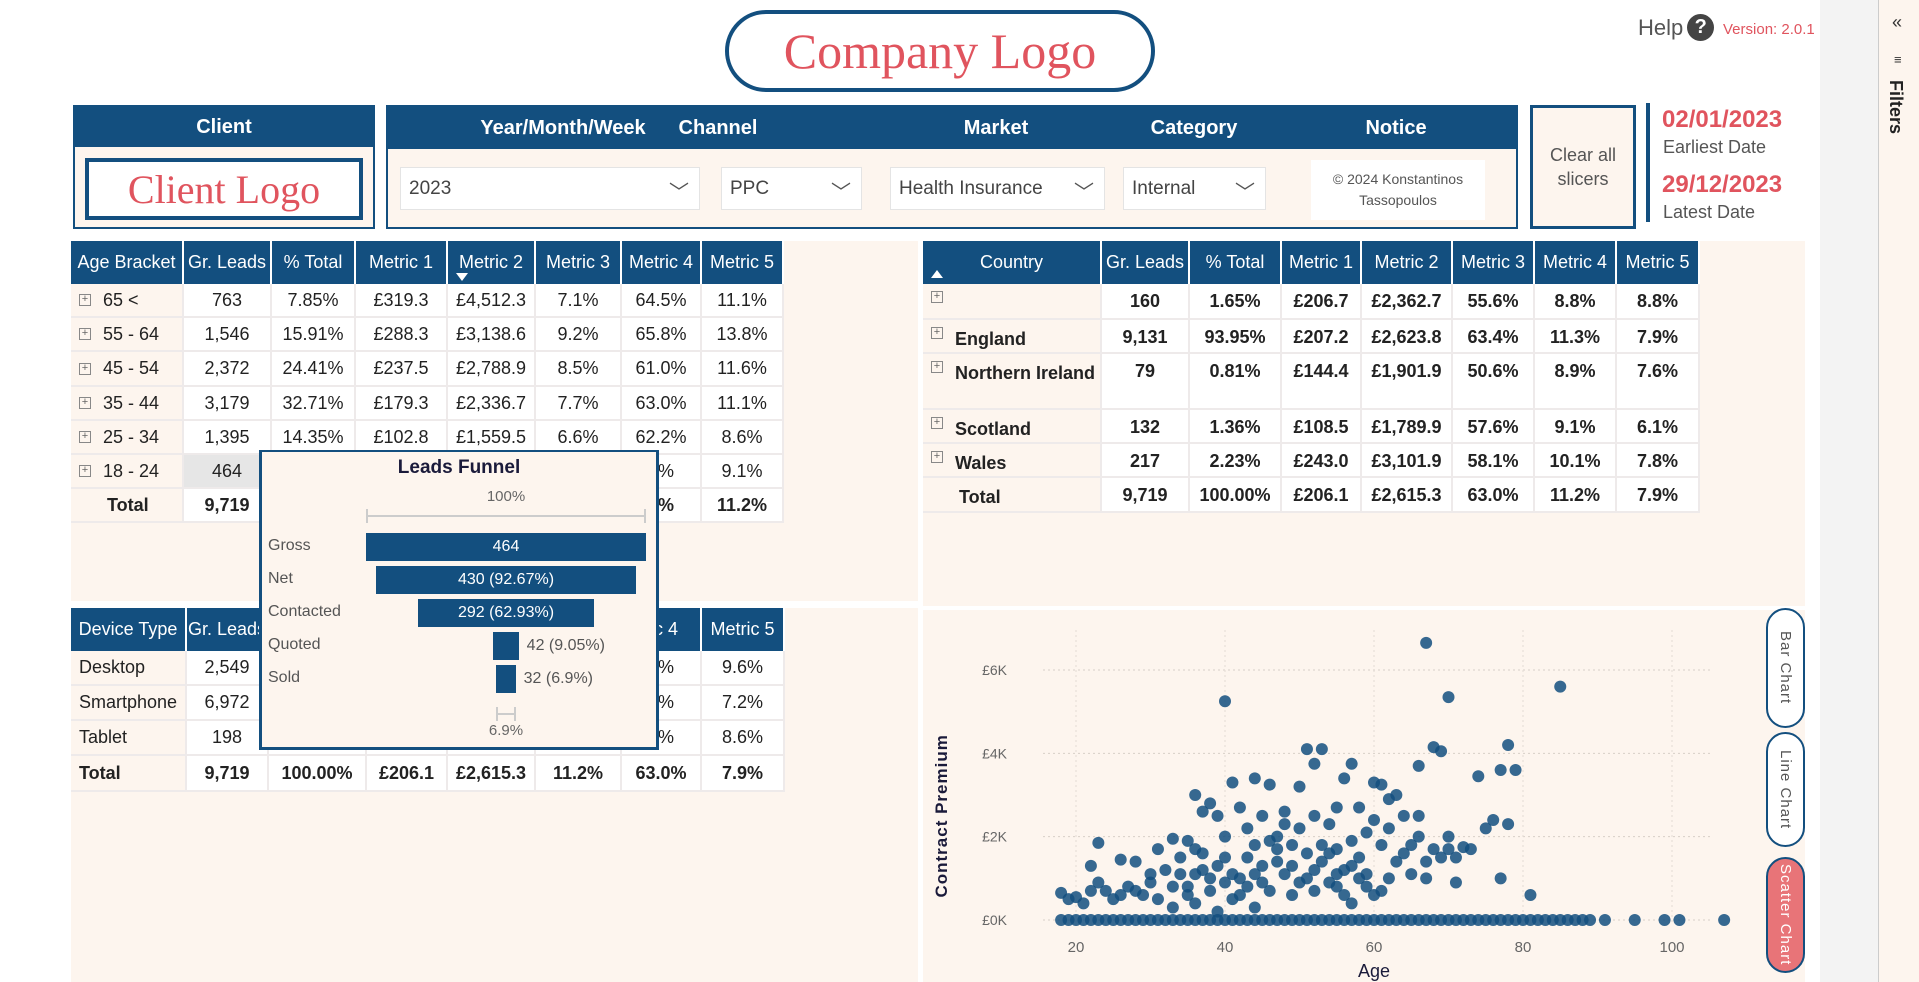 The image size is (1919, 982). I want to click on cell-text: Total, so click(980, 497).